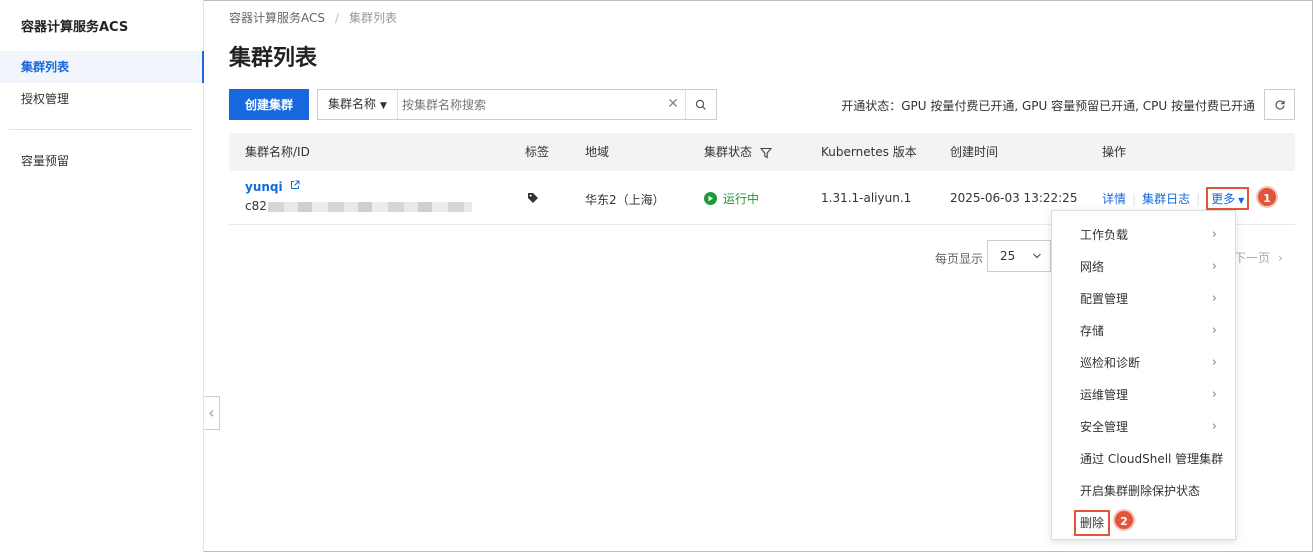  What do you see at coordinates (1104, 427) in the screenshot?
I see `menu-item-label: 安全管理` at bounding box center [1104, 427].